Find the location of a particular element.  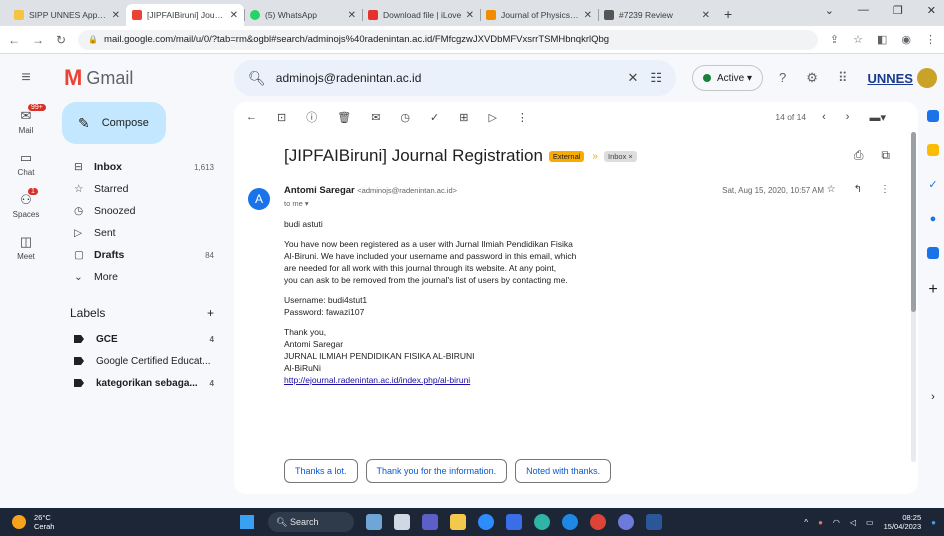

browser-tab-active: [JIPFAIBiruni] Journal ✕ is located at coordinates (185, 15).